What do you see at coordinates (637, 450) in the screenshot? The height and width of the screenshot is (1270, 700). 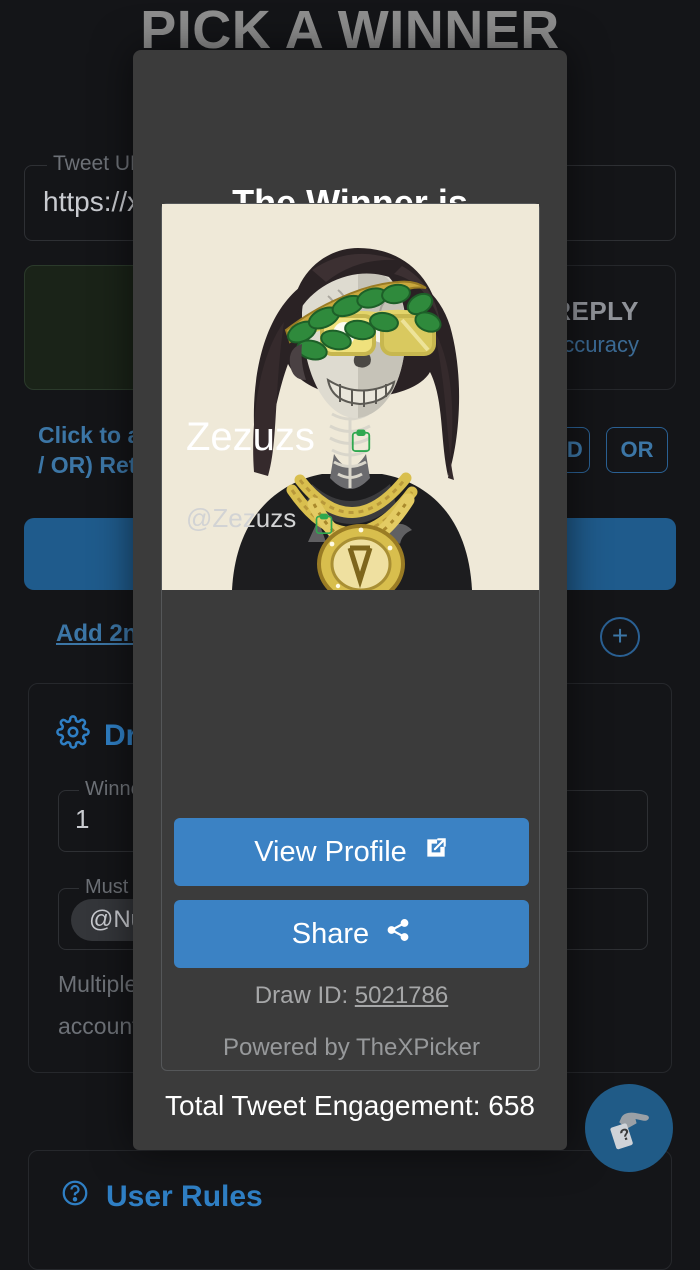 I see `or-button: OR` at bounding box center [637, 450].